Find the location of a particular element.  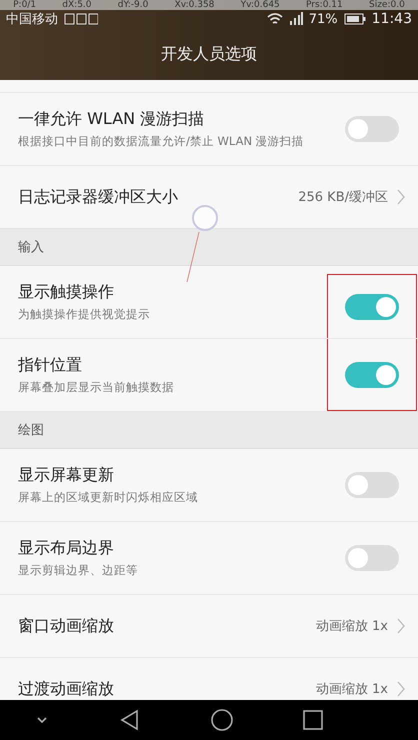

pointer-reading: Size:0.0 is located at coordinates (386, 5).